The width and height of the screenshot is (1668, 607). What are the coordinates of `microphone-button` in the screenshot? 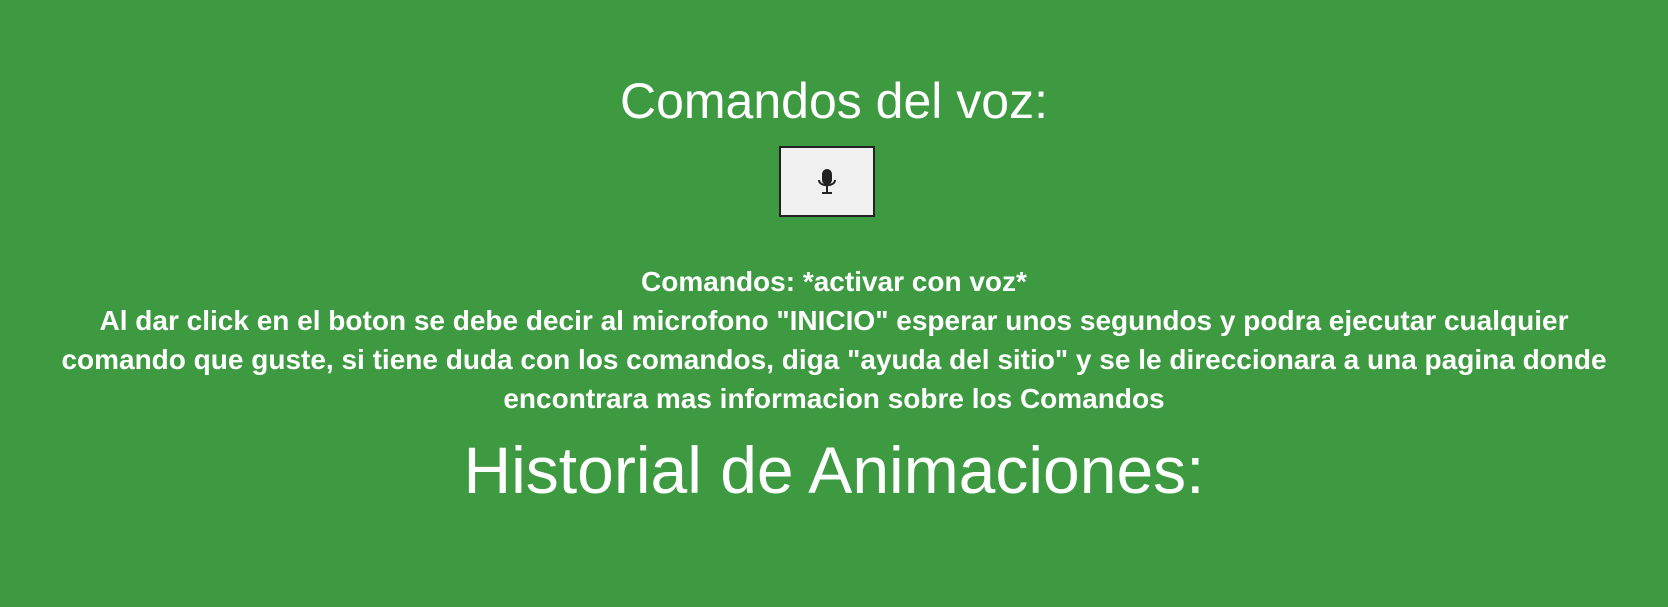 It's located at (827, 181).